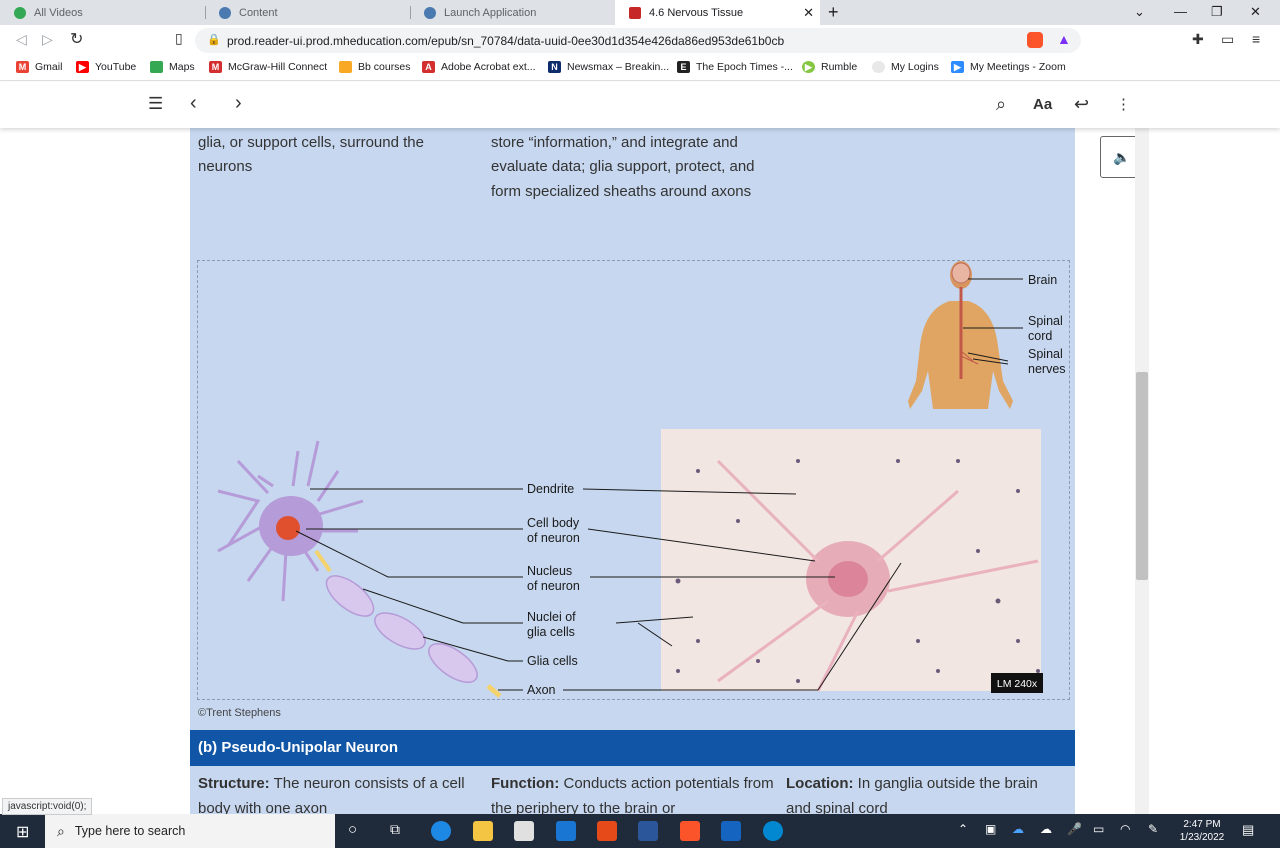  I want to click on close-window-button: ✕, so click(1255, 12).